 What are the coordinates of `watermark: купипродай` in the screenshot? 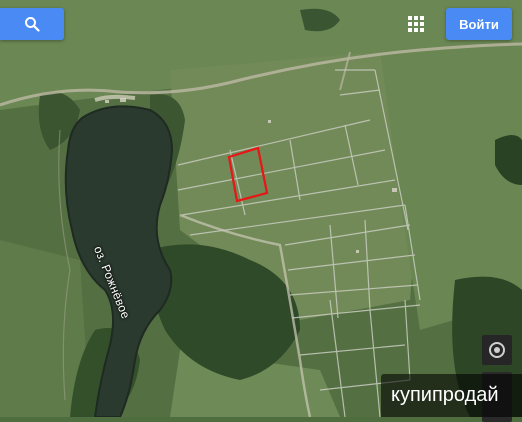 It's located at (451, 395).